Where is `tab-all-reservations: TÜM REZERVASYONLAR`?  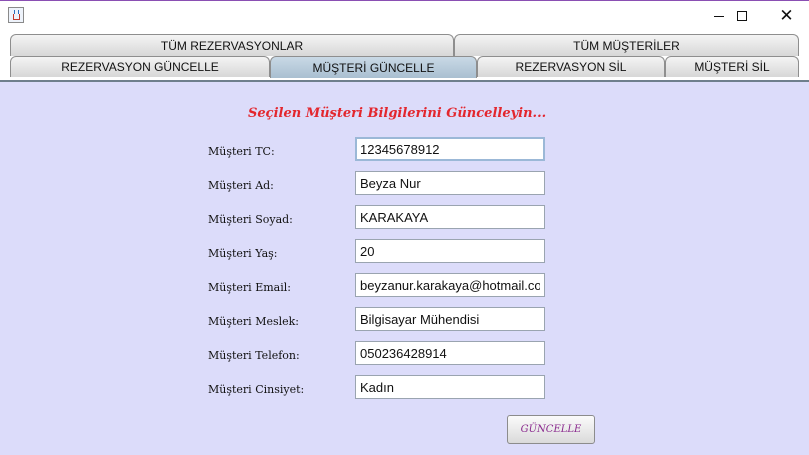 tab-all-reservations: TÜM REZERVASYONLAR is located at coordinates (232, 45).